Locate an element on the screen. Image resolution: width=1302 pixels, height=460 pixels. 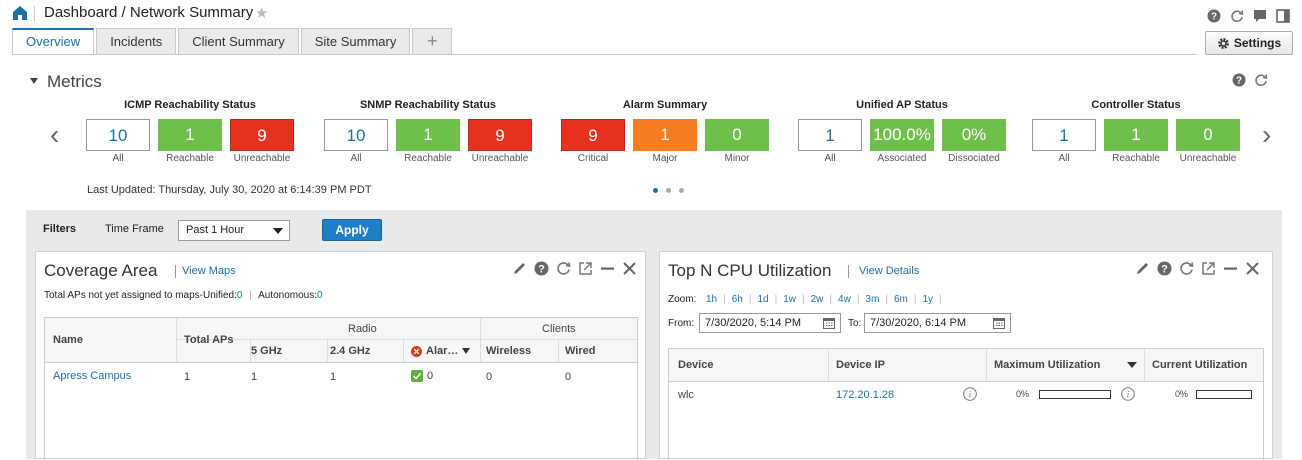
tab-client-summary: Client Summary is located at coordinates (238, 41).